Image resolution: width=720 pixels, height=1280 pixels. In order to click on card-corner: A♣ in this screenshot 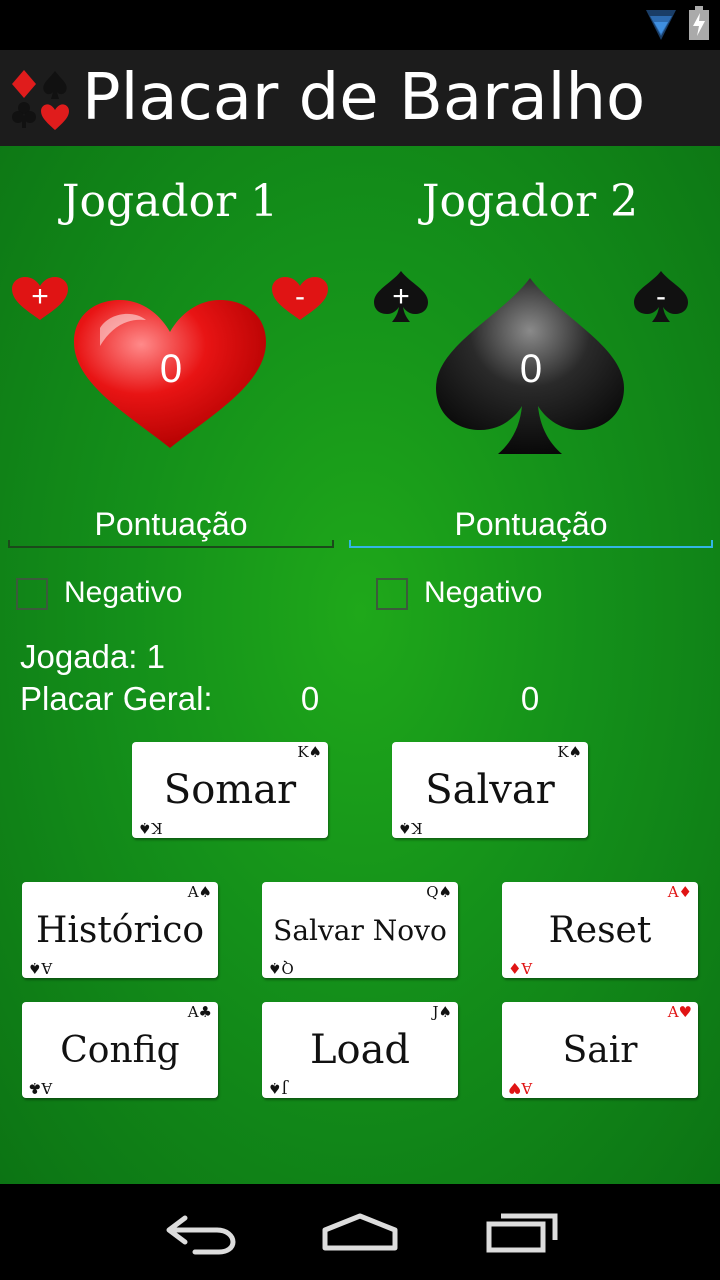, I will do `click(40, 1088)`.